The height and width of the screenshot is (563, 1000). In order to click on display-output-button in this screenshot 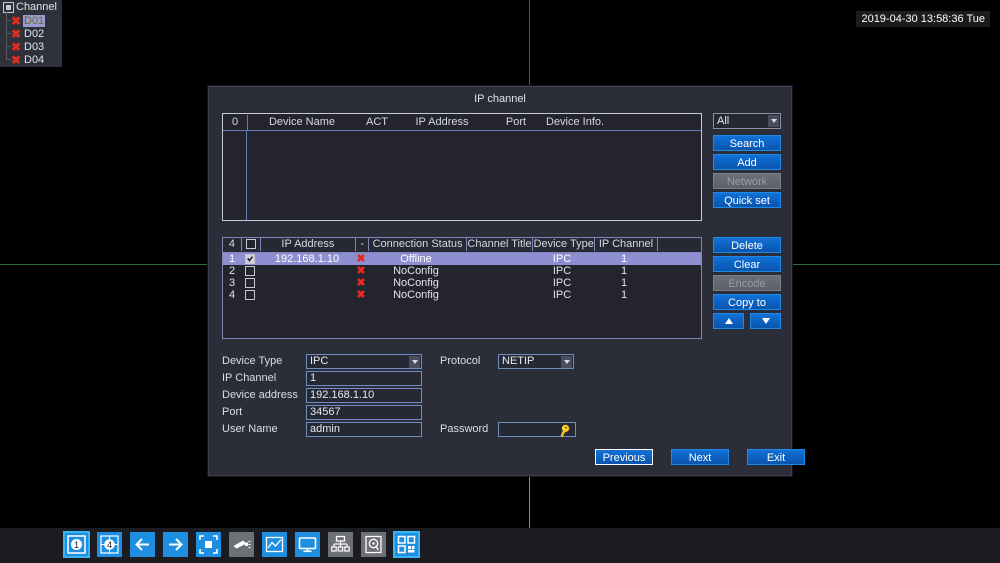, I will do `click(307, 544)`.